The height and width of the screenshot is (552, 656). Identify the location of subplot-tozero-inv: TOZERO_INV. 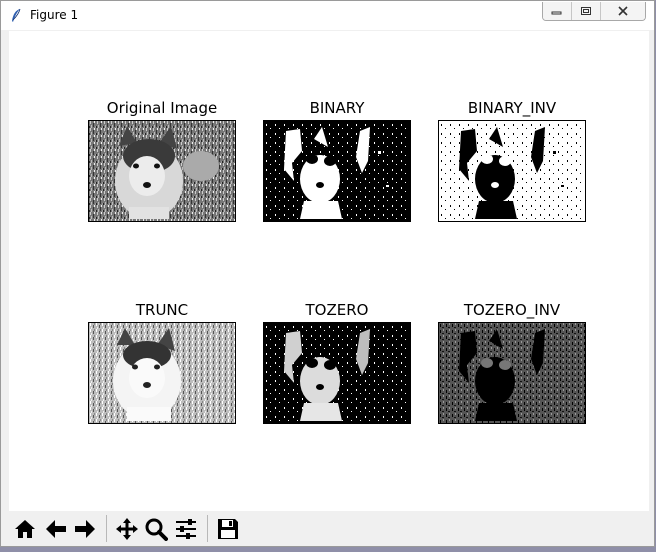
(512, 362).